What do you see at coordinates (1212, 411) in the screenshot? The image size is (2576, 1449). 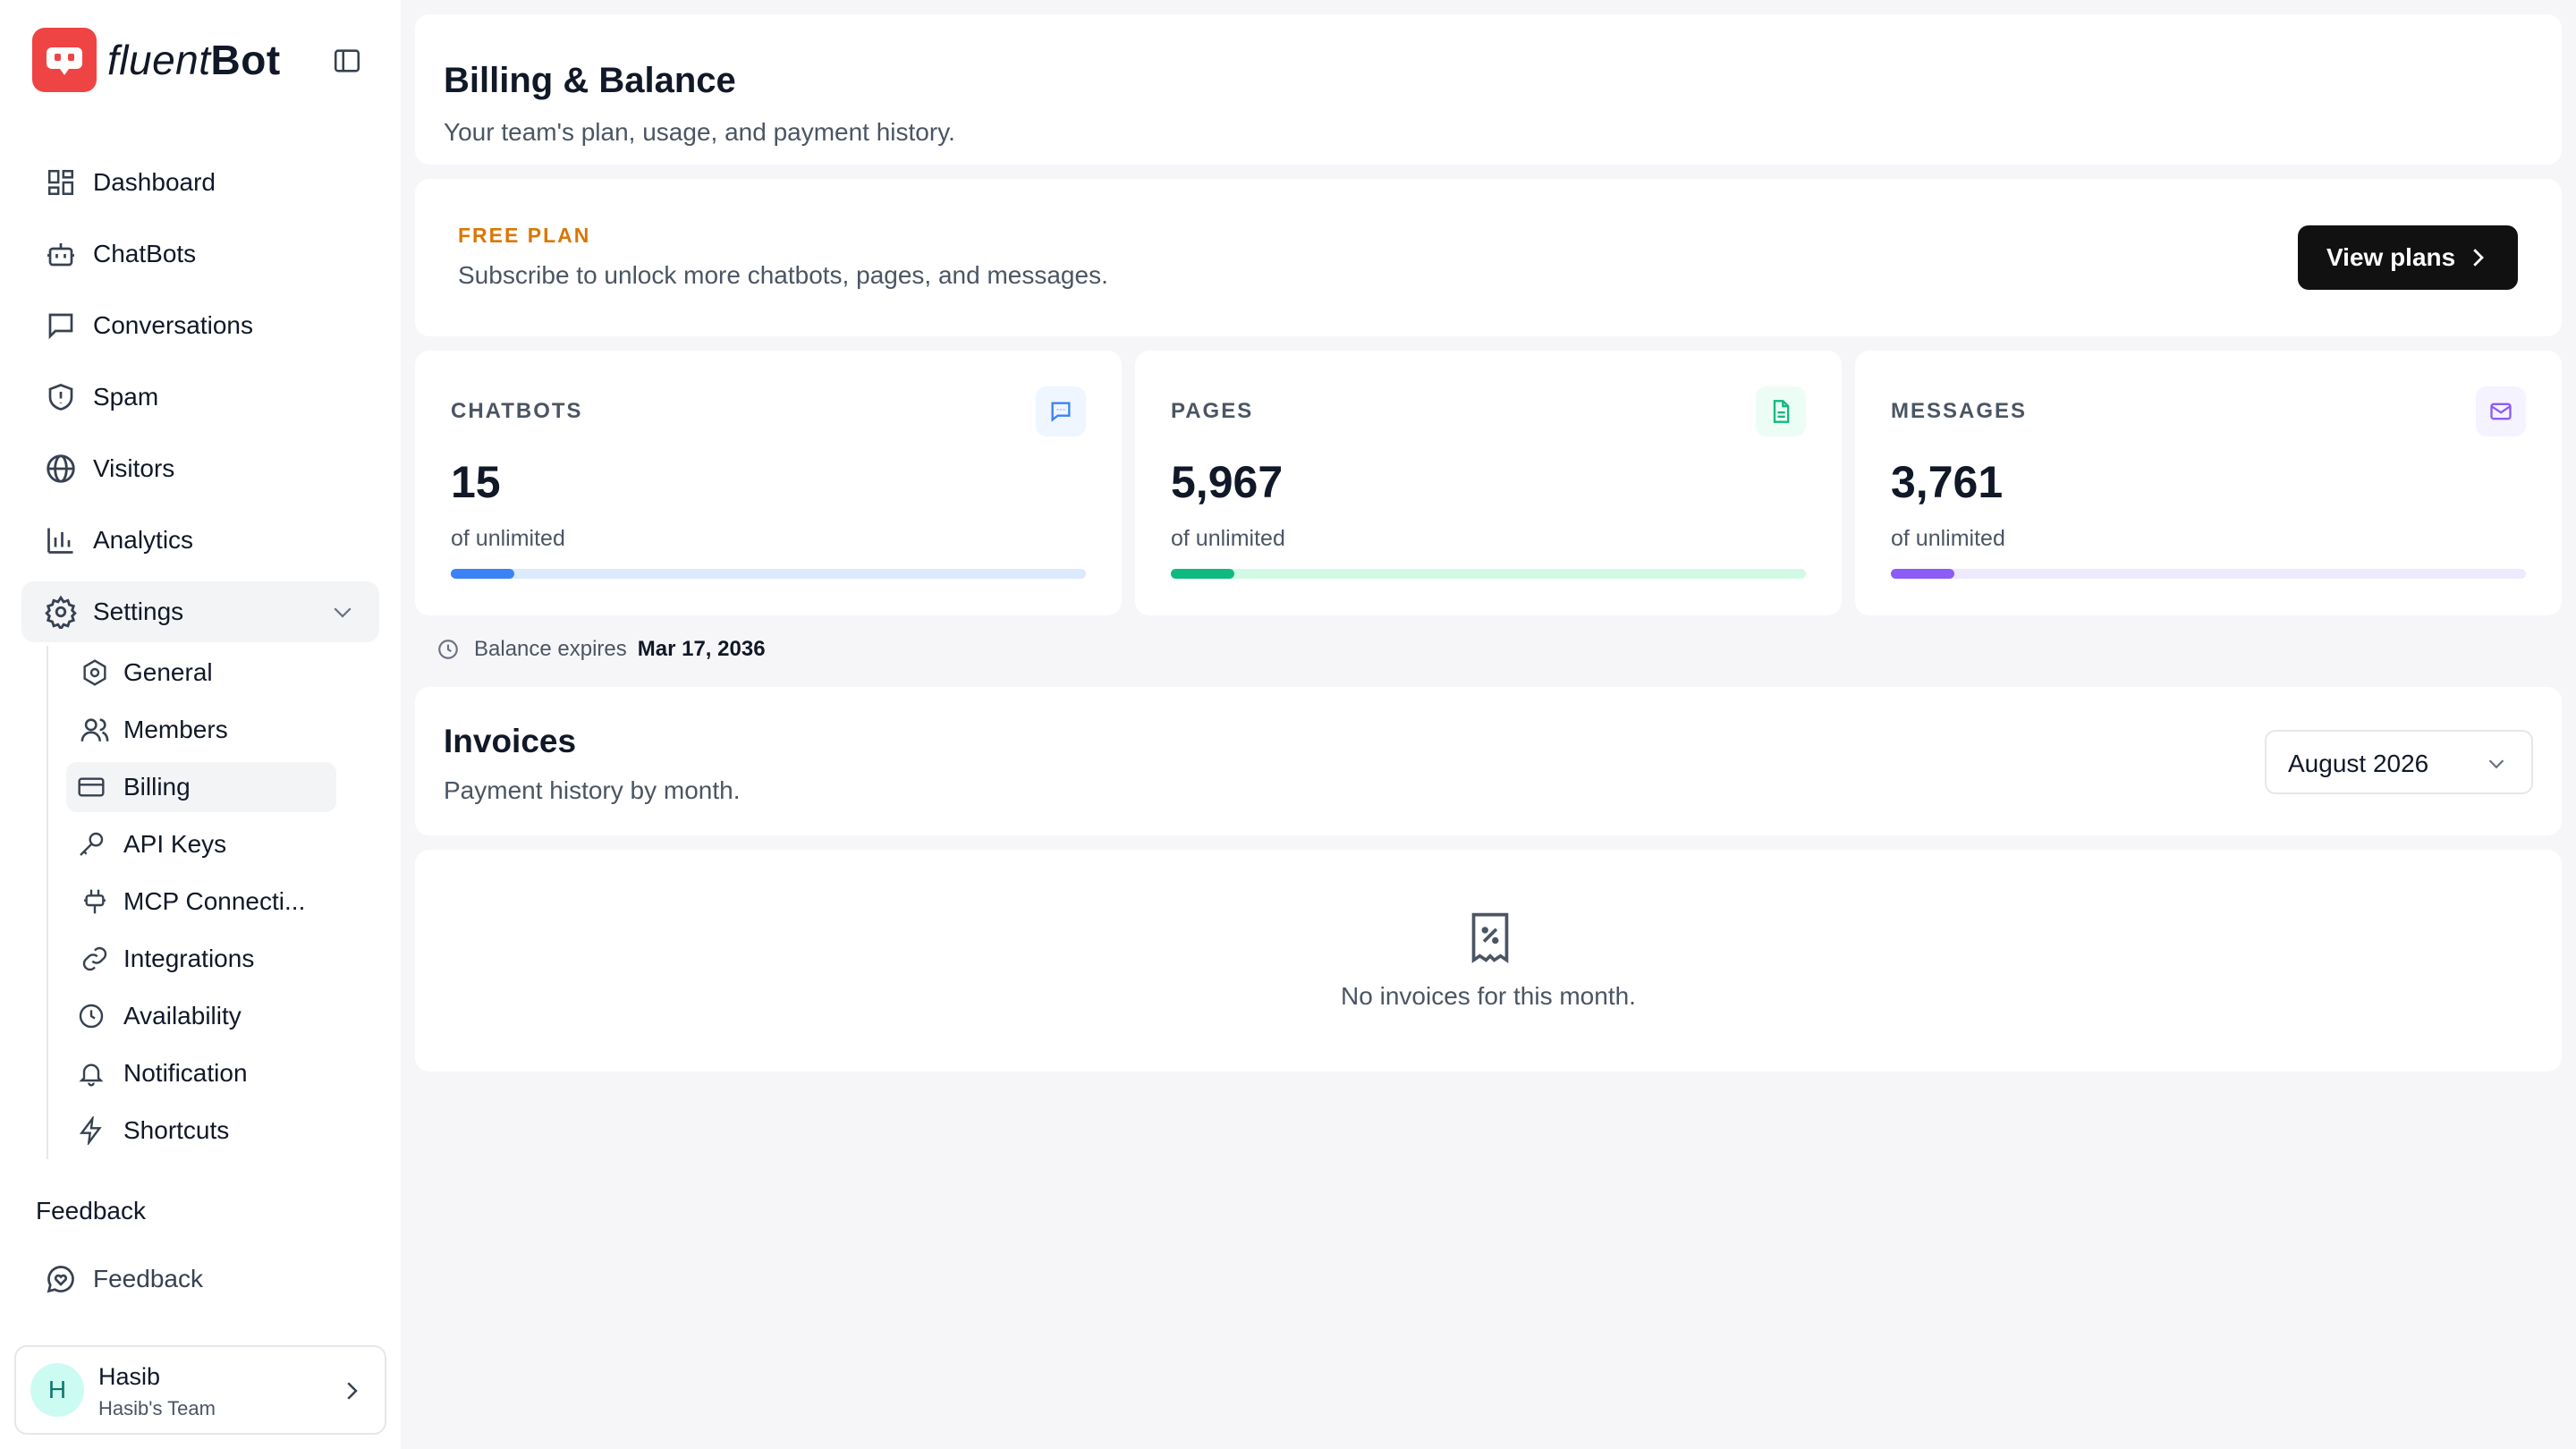 I see `stat-label: PAGES` at bounding box center [1212, 411].